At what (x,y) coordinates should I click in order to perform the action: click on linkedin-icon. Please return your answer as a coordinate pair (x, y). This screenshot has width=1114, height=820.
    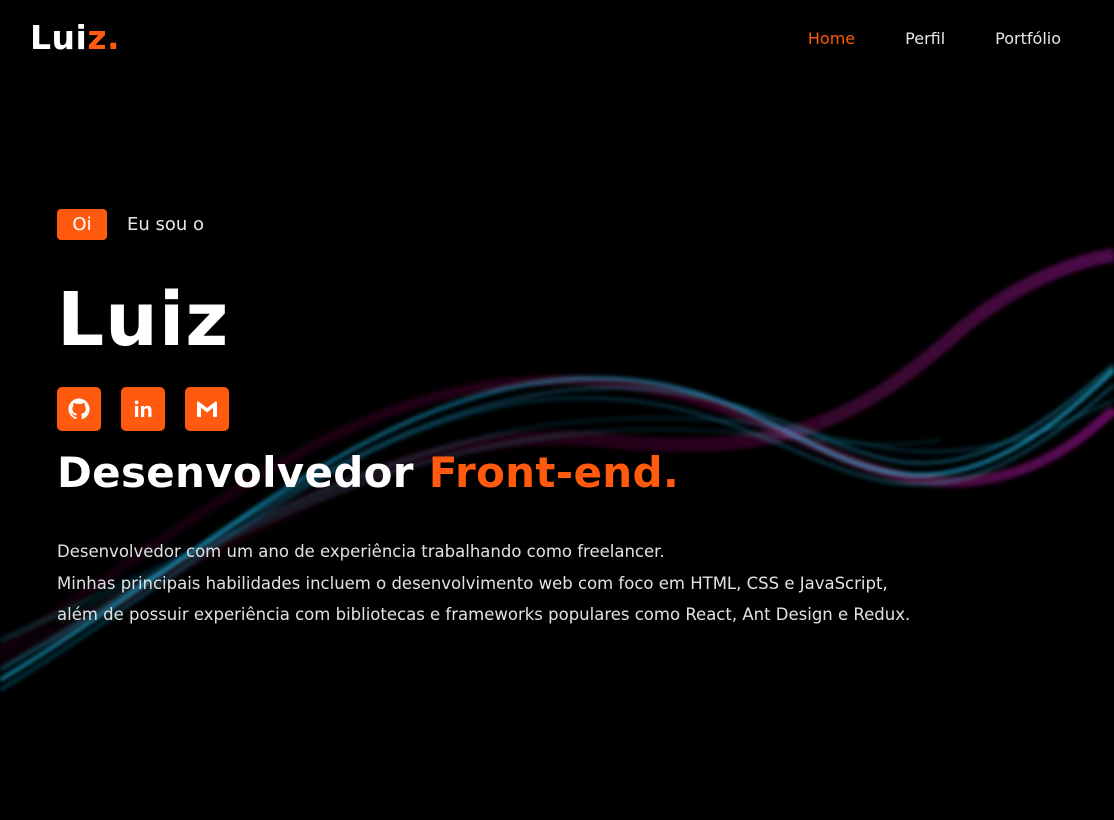
    Looking at the image, I should click on (143, 408).